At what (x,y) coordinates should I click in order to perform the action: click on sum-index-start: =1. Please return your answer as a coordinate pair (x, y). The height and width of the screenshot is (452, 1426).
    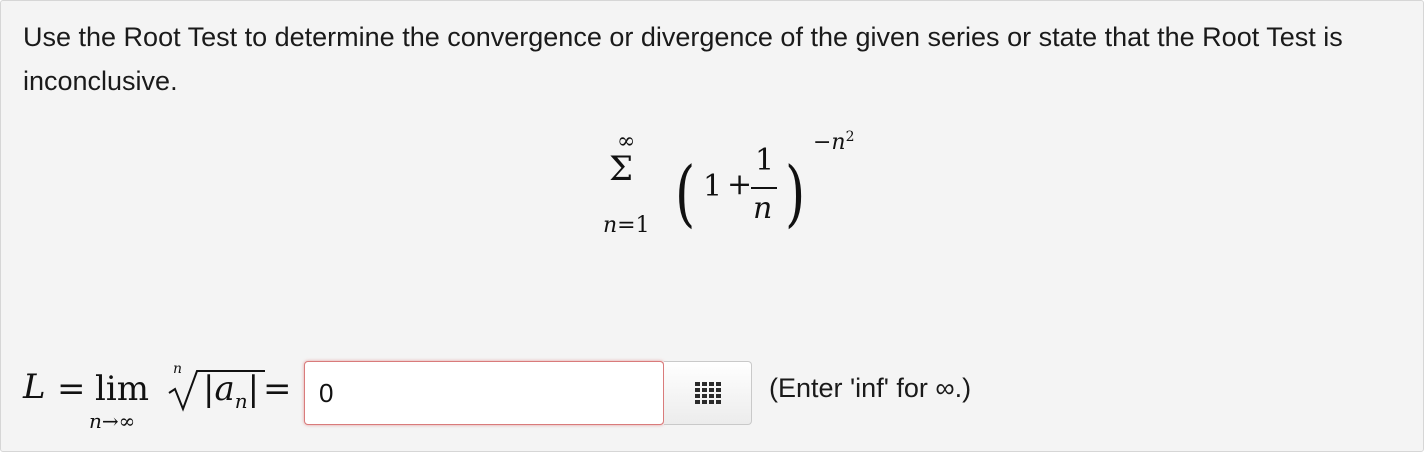
    Looking at the image, I should click on (633, 225).